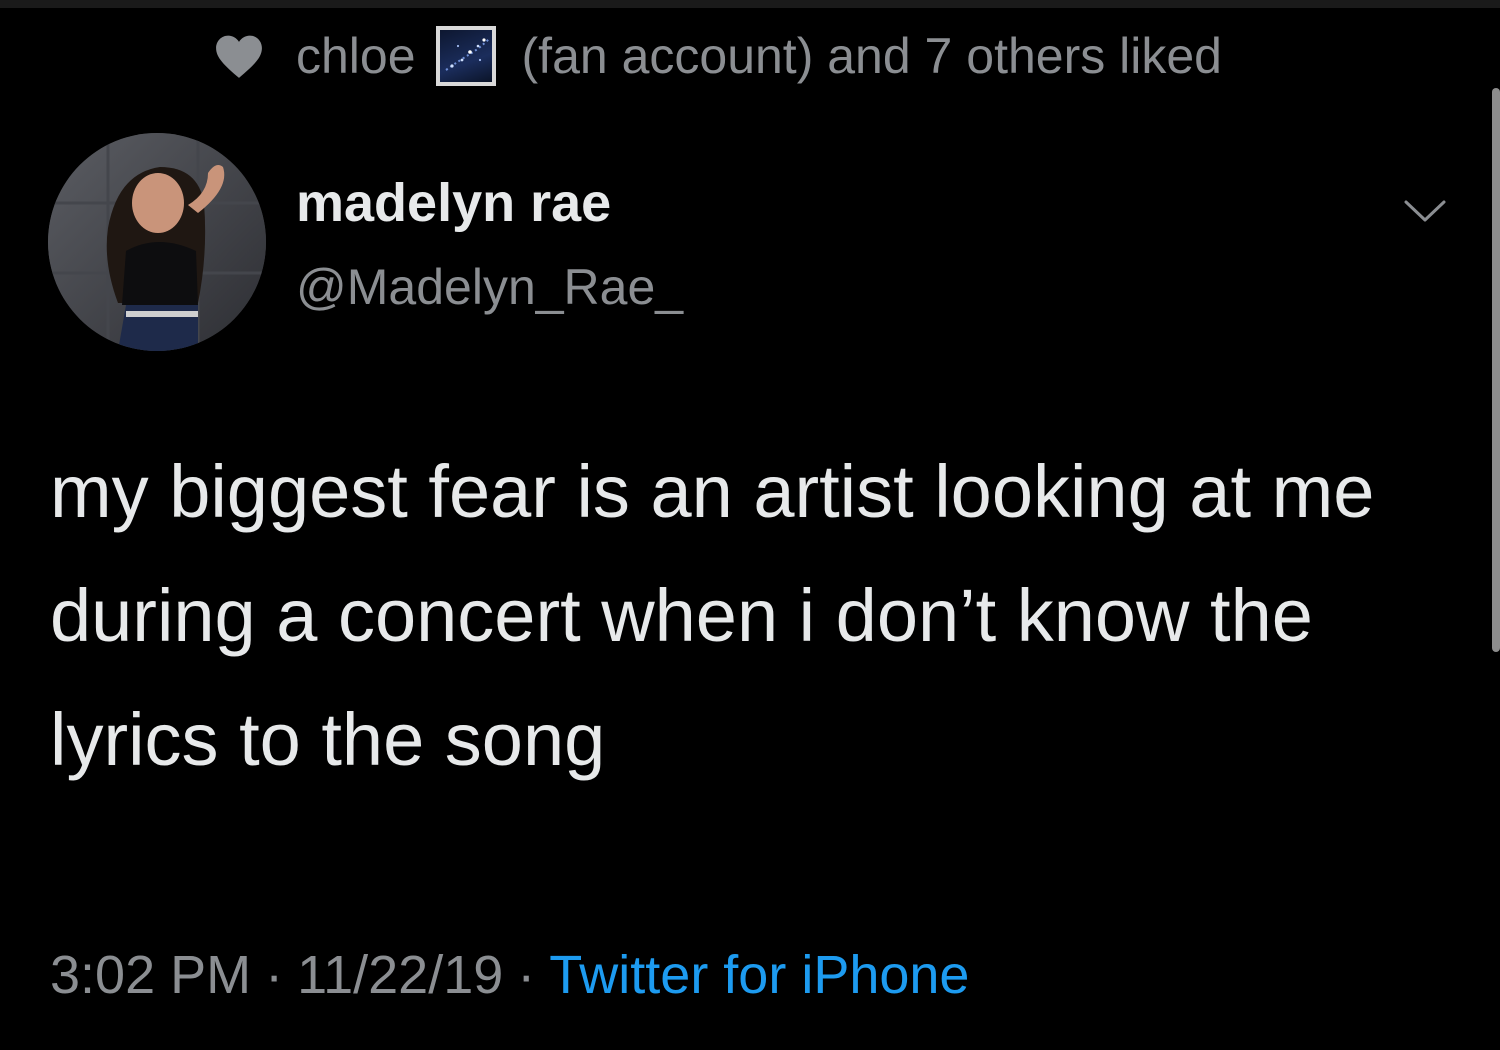 The height and width of the screenshot is (1050, 1500). I want to click on scrollbar, so click(1496, 370).